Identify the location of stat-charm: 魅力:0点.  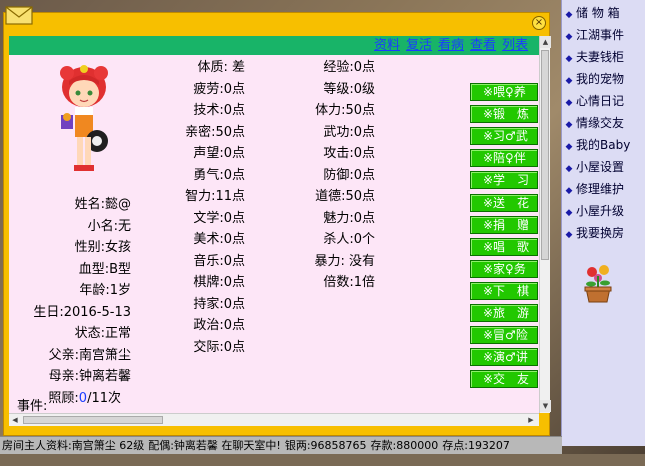
(349, 218).